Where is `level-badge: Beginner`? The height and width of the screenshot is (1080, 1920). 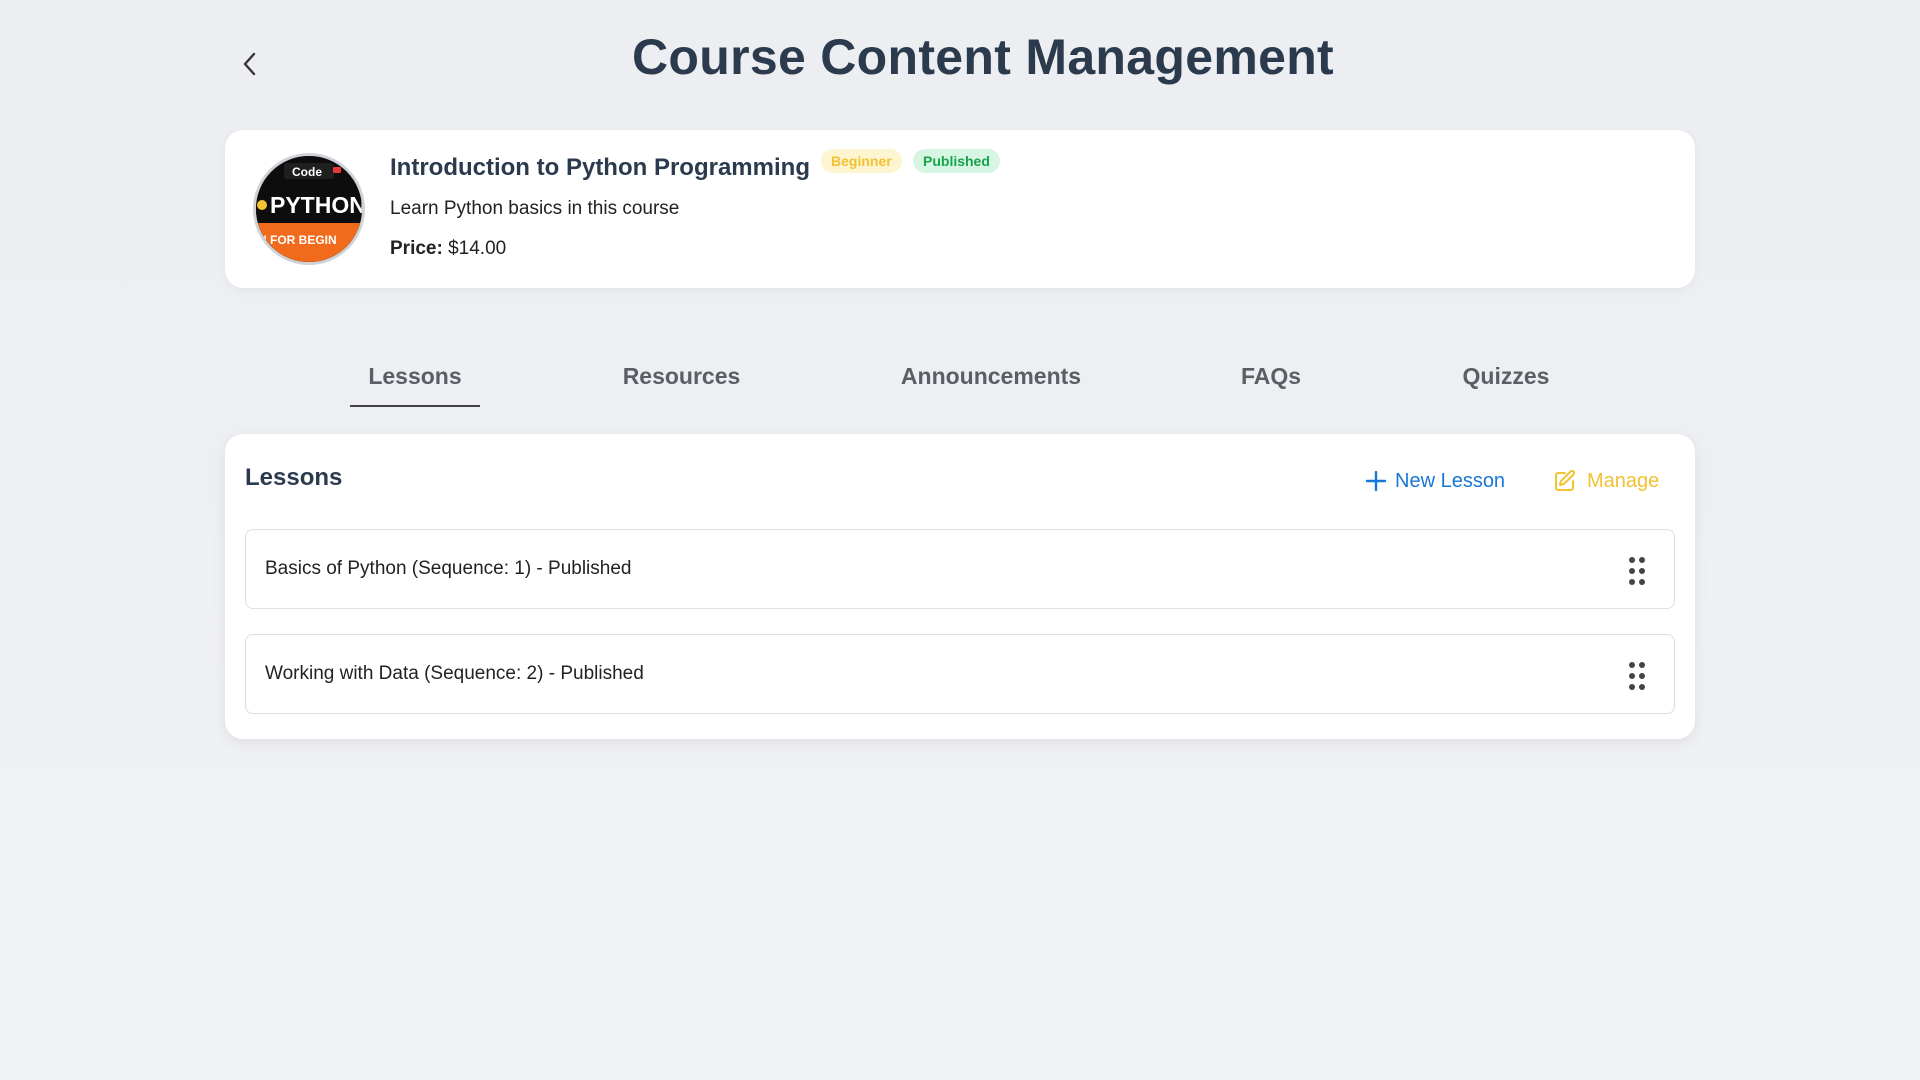
level-badge: Beginner is located at coordinates (861, 161).